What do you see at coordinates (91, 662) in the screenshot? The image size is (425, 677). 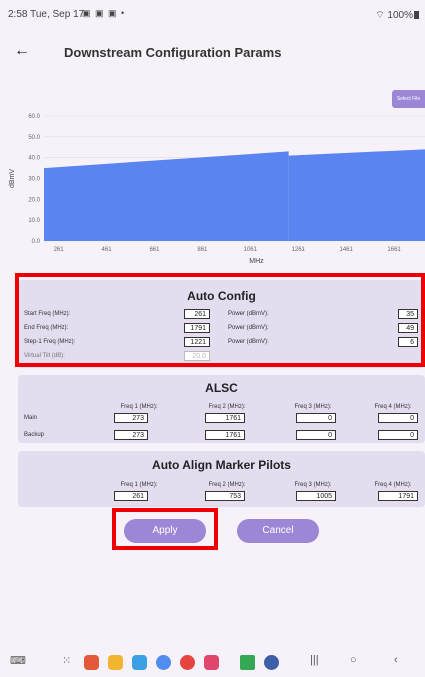 I see `app-icon-red` at bounding box center [91, 662].